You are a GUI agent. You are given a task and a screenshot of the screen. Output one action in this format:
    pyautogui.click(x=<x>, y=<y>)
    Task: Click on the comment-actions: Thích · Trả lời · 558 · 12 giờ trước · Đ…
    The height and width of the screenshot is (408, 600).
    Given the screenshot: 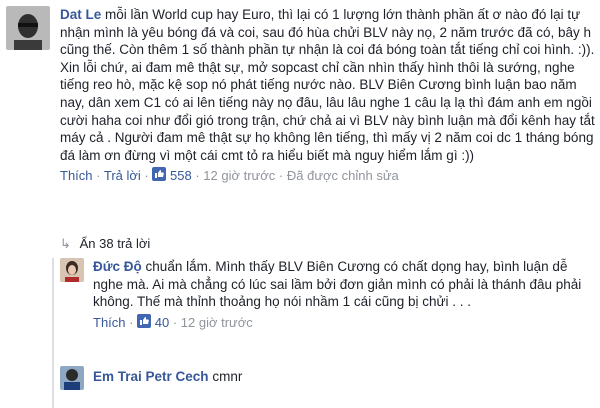 What is the action you would take?
    pyautogui.click(x=328, y=176)
    